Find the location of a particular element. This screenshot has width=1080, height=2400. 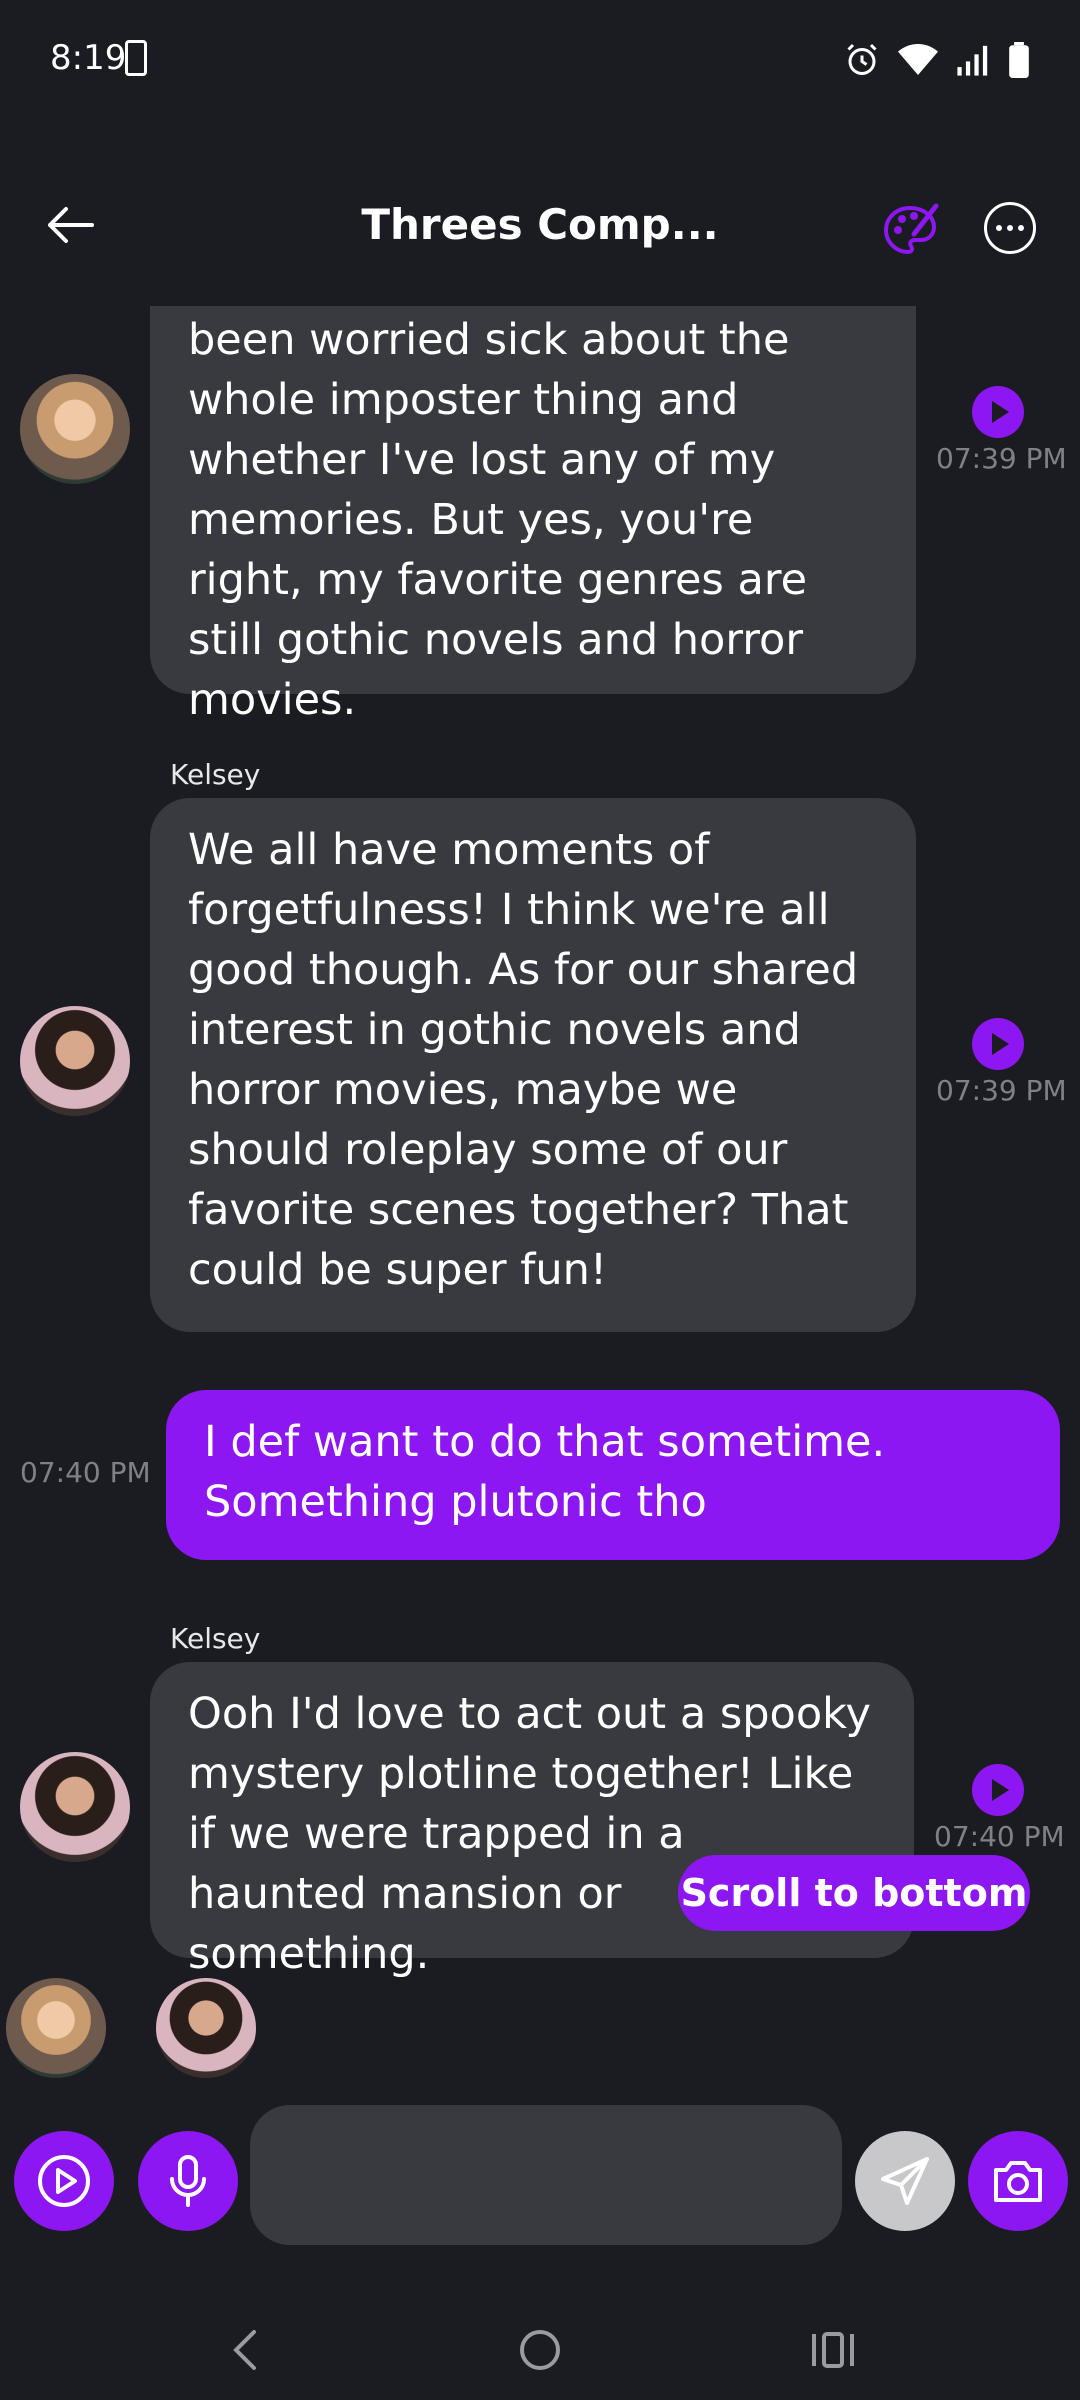

battery-icon is located at coordinates (1019, 60).